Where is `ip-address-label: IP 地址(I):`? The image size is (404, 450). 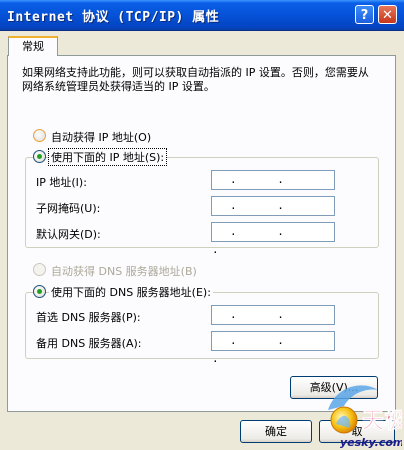
ip-address-label: IP 地址(I): is located at coordinates (61, 182).